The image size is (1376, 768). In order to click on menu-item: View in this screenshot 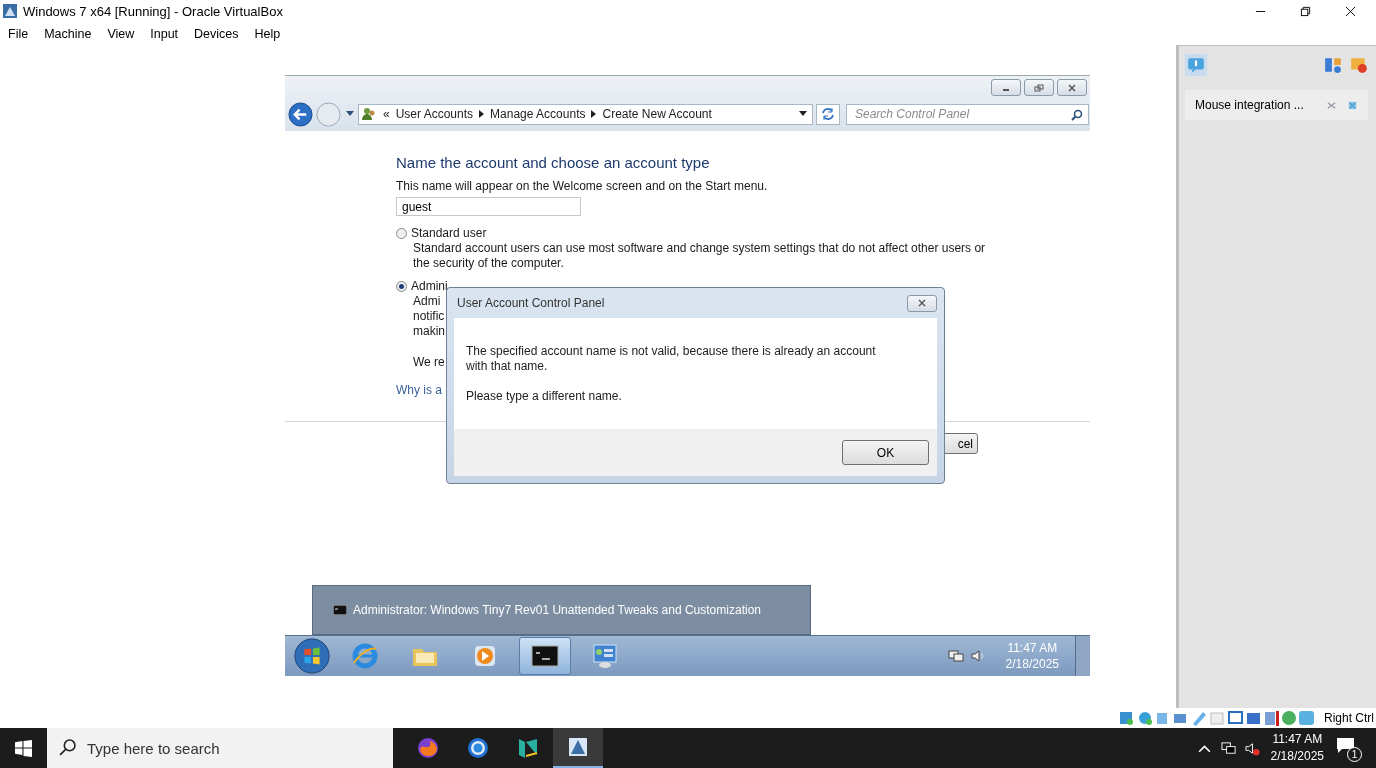, I will do `click(121, 33)`.